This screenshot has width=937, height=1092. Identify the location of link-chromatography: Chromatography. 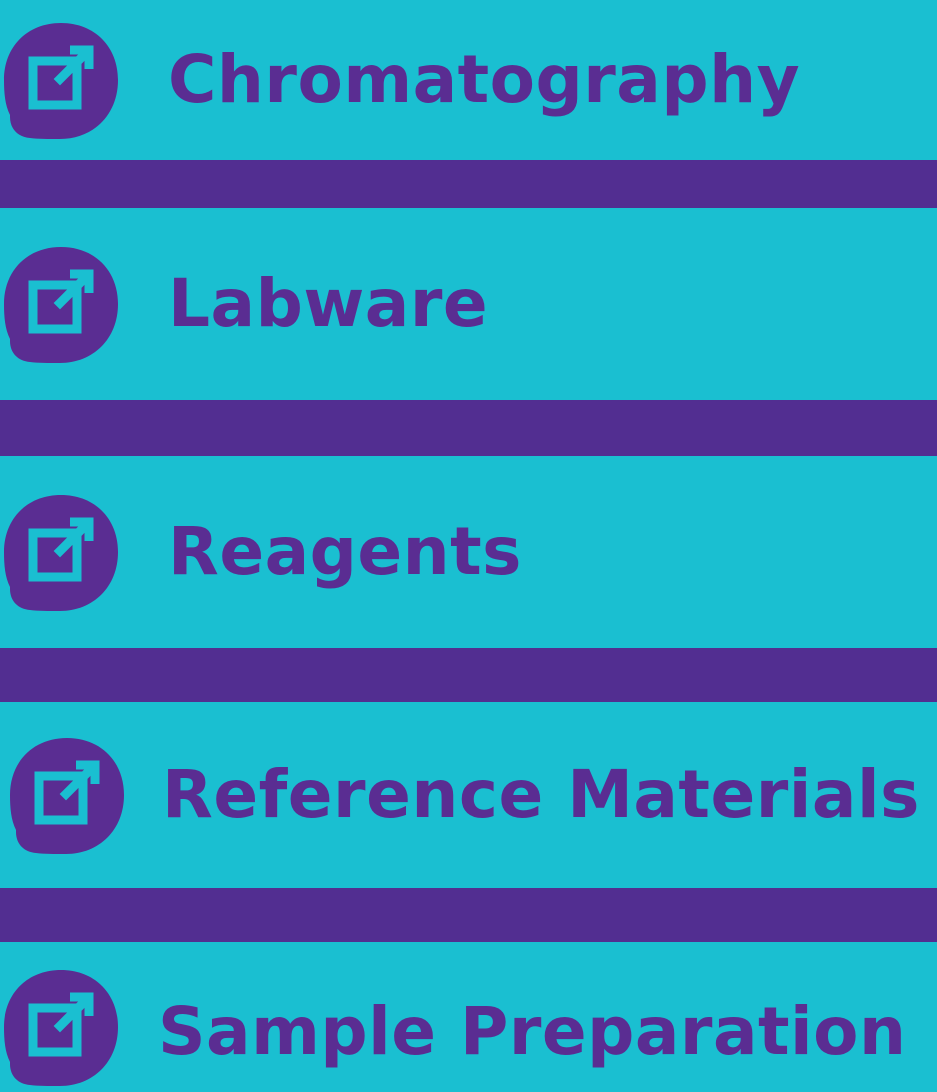
(468, 80).